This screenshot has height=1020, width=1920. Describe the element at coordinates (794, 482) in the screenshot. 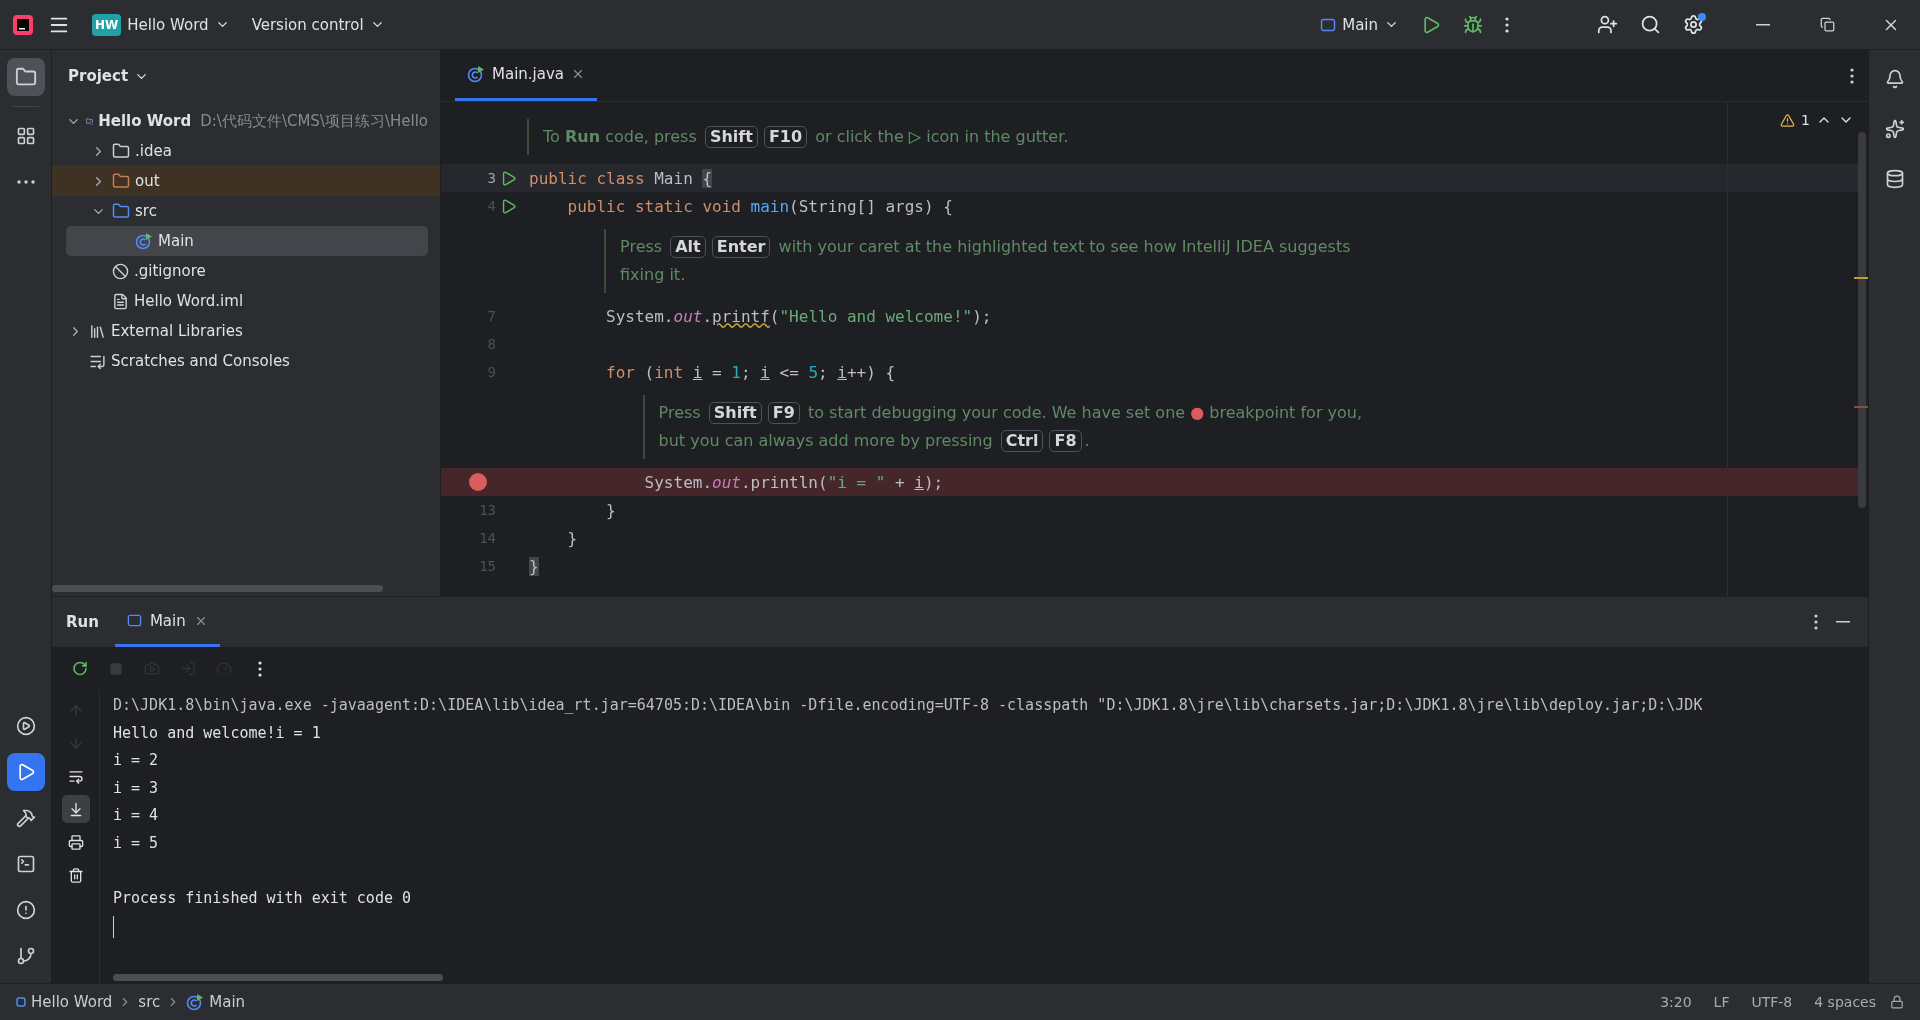

I see `code-line: System.out.println("i = " + i);` at that location.